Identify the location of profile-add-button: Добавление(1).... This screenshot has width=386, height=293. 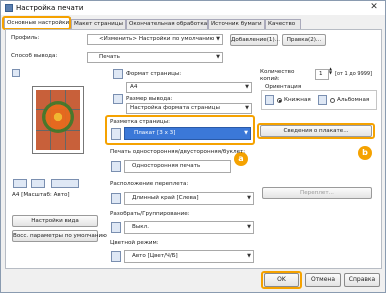
(255, 40).